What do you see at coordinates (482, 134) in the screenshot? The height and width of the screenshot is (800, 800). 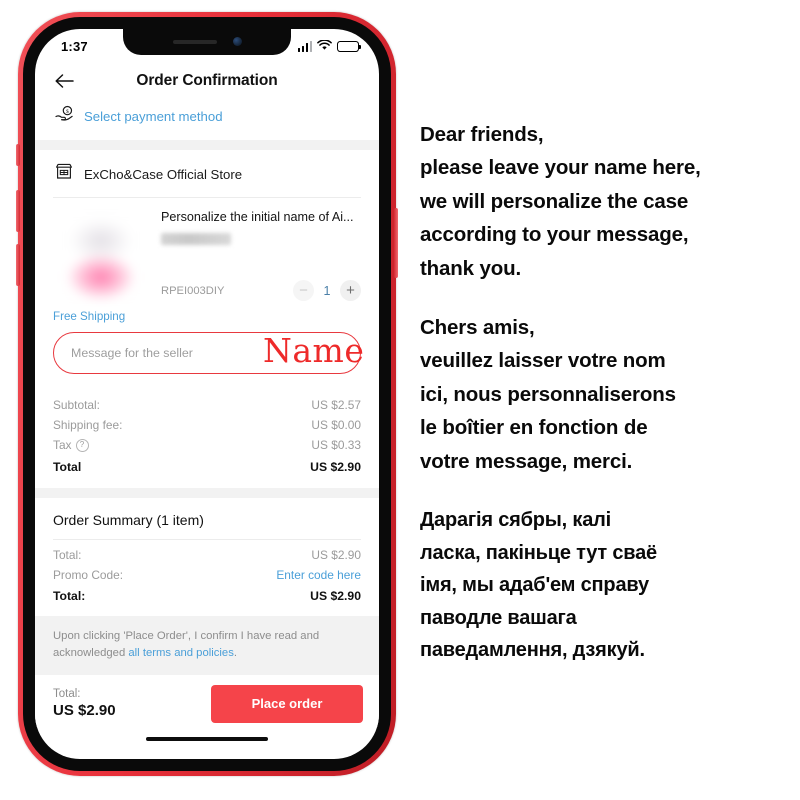 I see `instruction-line: Dear friends,` at bounding box center [482, 134].